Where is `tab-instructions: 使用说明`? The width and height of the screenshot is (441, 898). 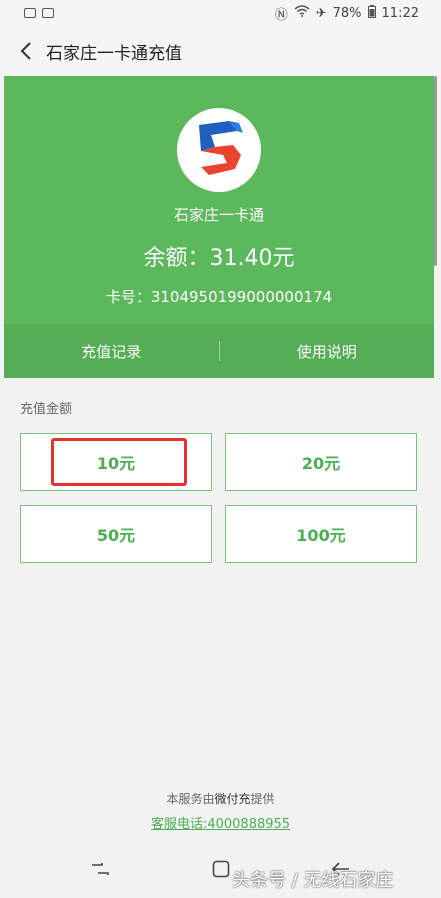 tab-instructions: 使用说明 is located at coordinates (327, 351).